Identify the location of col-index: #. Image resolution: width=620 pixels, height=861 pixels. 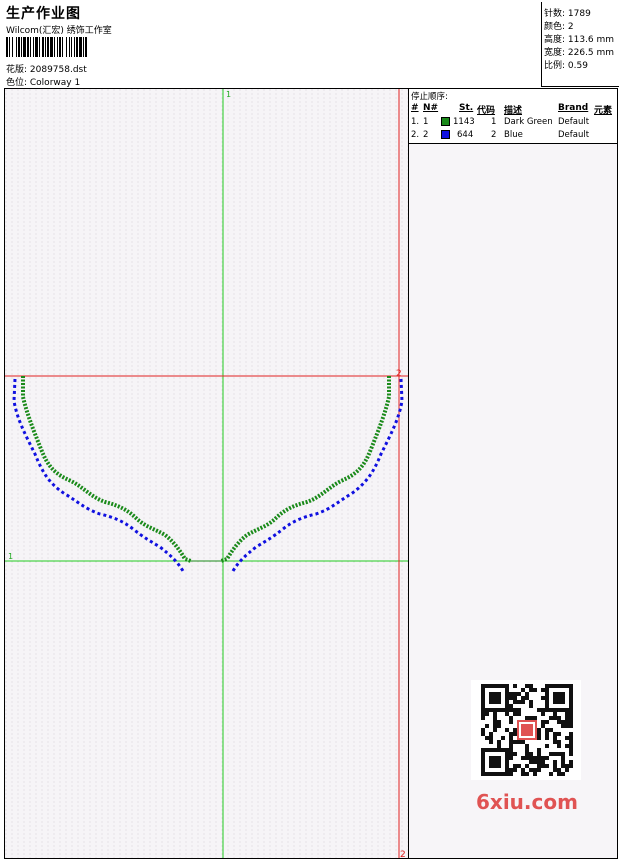
(415, 108).